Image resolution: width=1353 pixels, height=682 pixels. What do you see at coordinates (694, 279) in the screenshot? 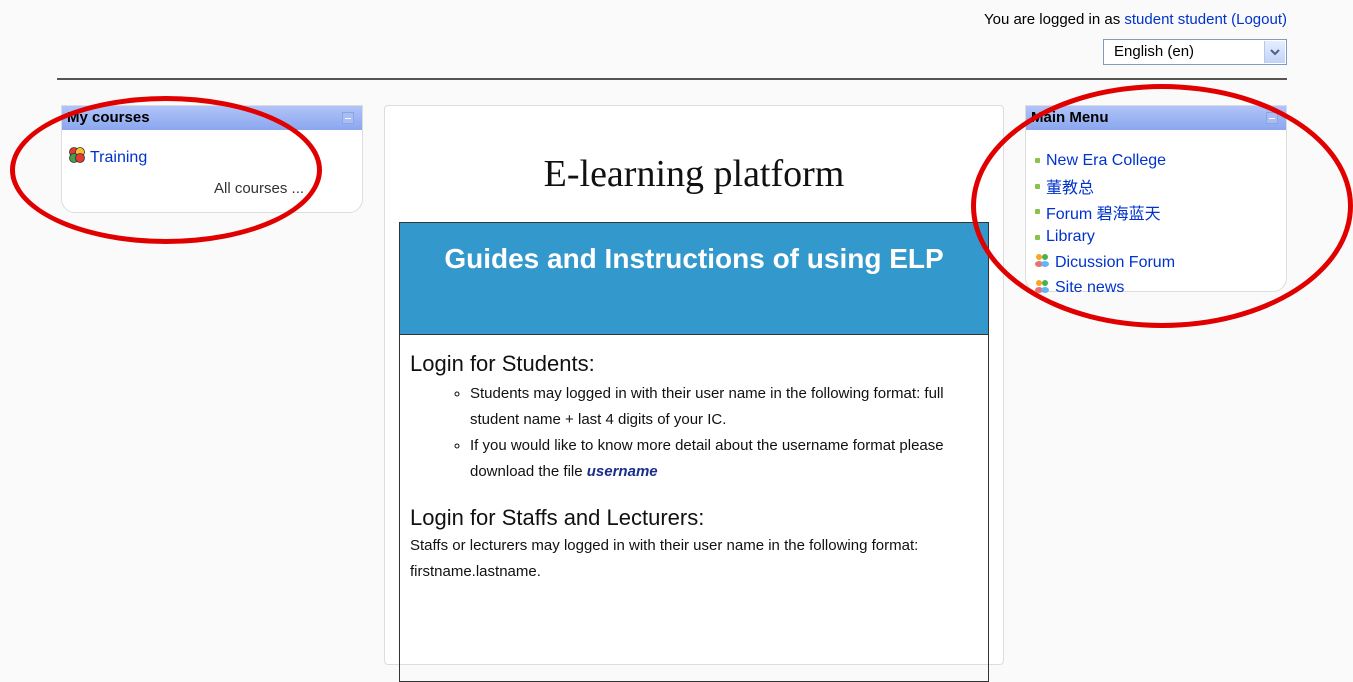
I see `guide-title: Guides and Instructions of using ELP` at bounding box center [694, 279].